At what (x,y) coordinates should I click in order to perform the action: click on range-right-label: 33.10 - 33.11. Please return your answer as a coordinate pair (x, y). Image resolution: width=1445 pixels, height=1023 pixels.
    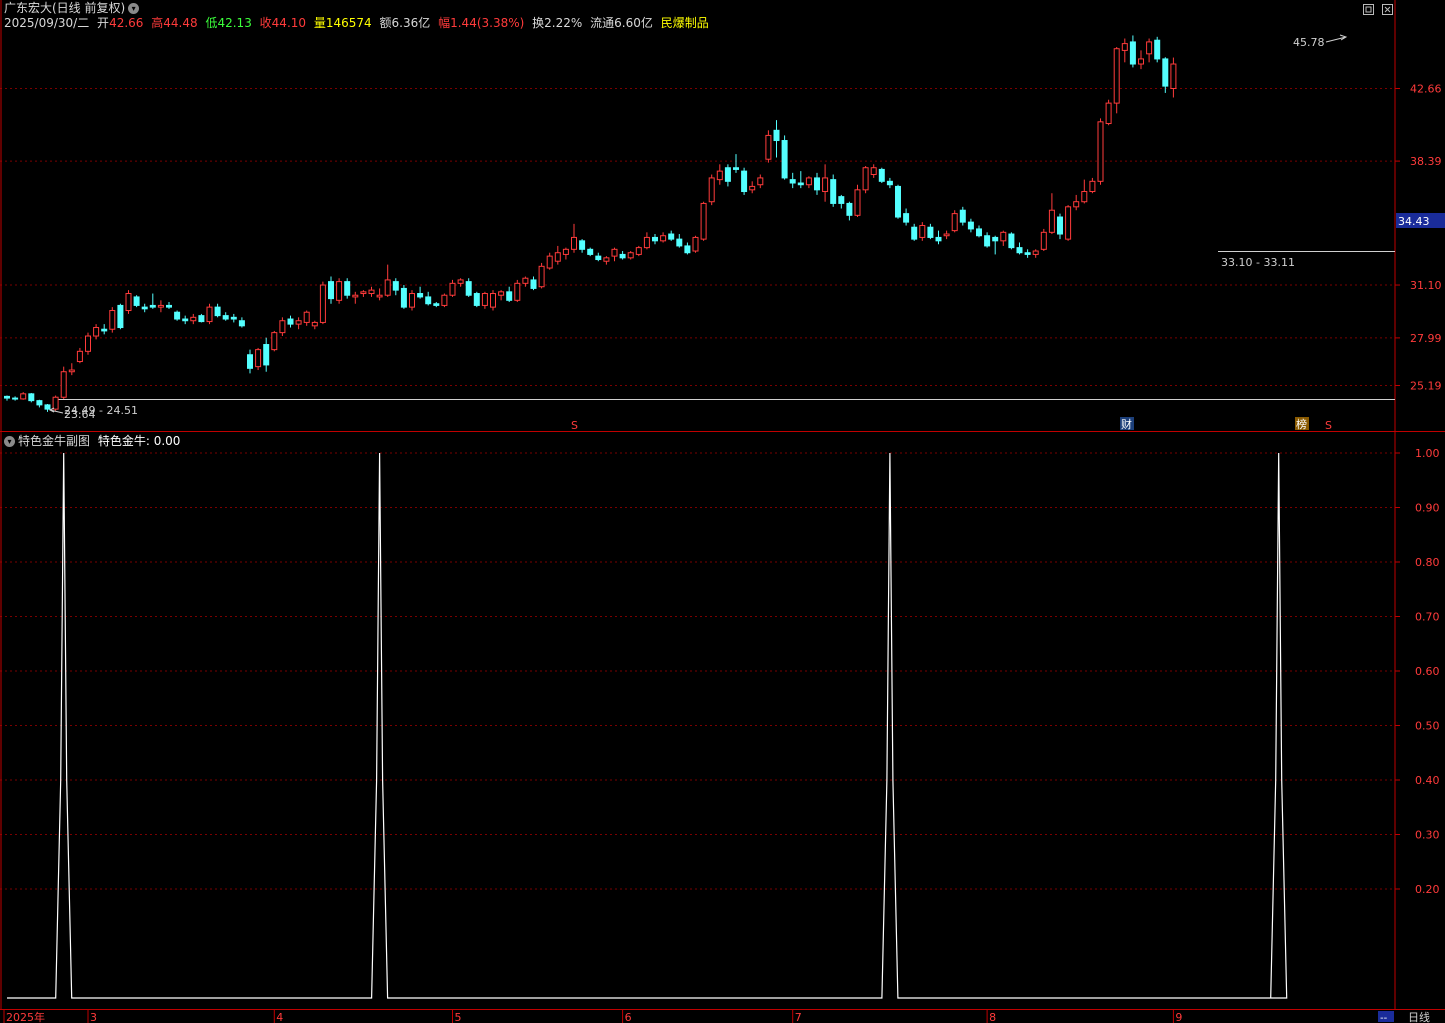
    Looking at the image, I should click on (1258, 262).